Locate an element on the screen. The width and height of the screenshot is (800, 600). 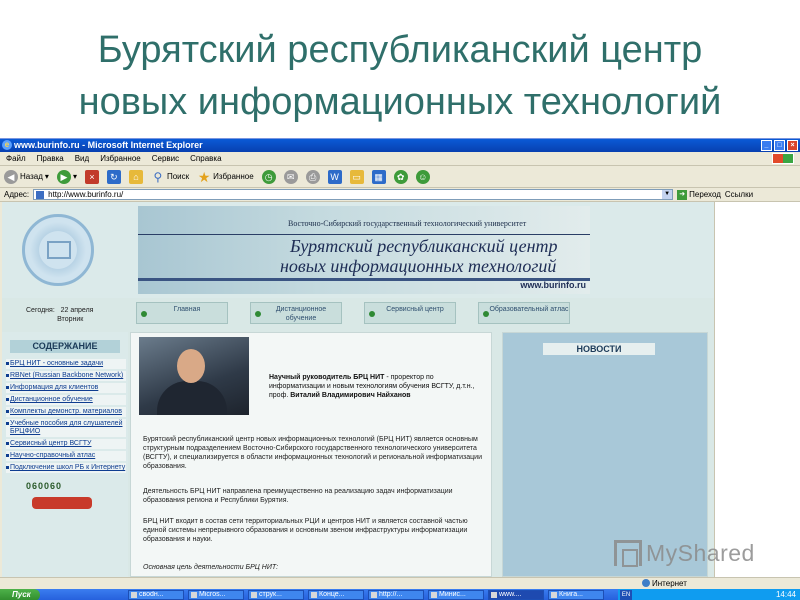
nav-service-center: Сервисный центр is located at coordinates (410, 313).